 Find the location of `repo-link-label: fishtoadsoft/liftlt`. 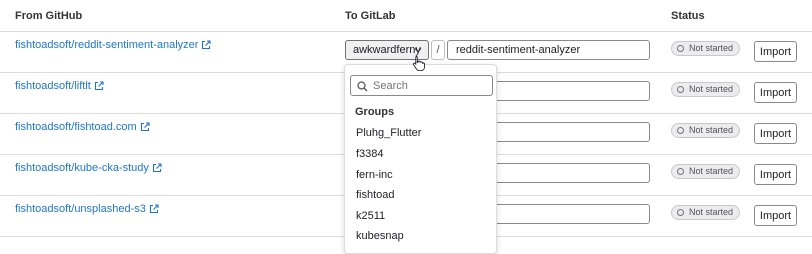

repo-link-label: fishtoadsoft/liftlt is located at coordinates (53, 86).